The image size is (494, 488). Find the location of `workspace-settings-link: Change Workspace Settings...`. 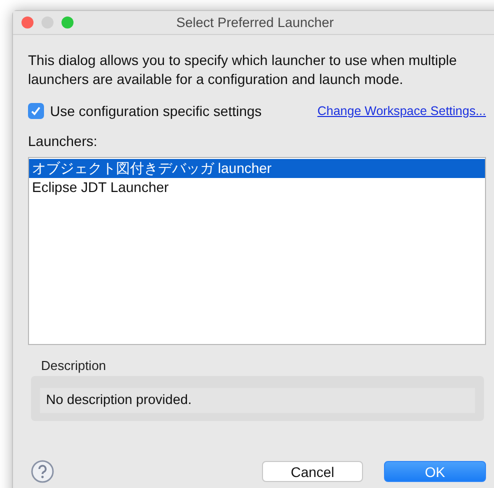

workspace-settings-link: Change Workspace Settings... is located at coordinates (401, 111).